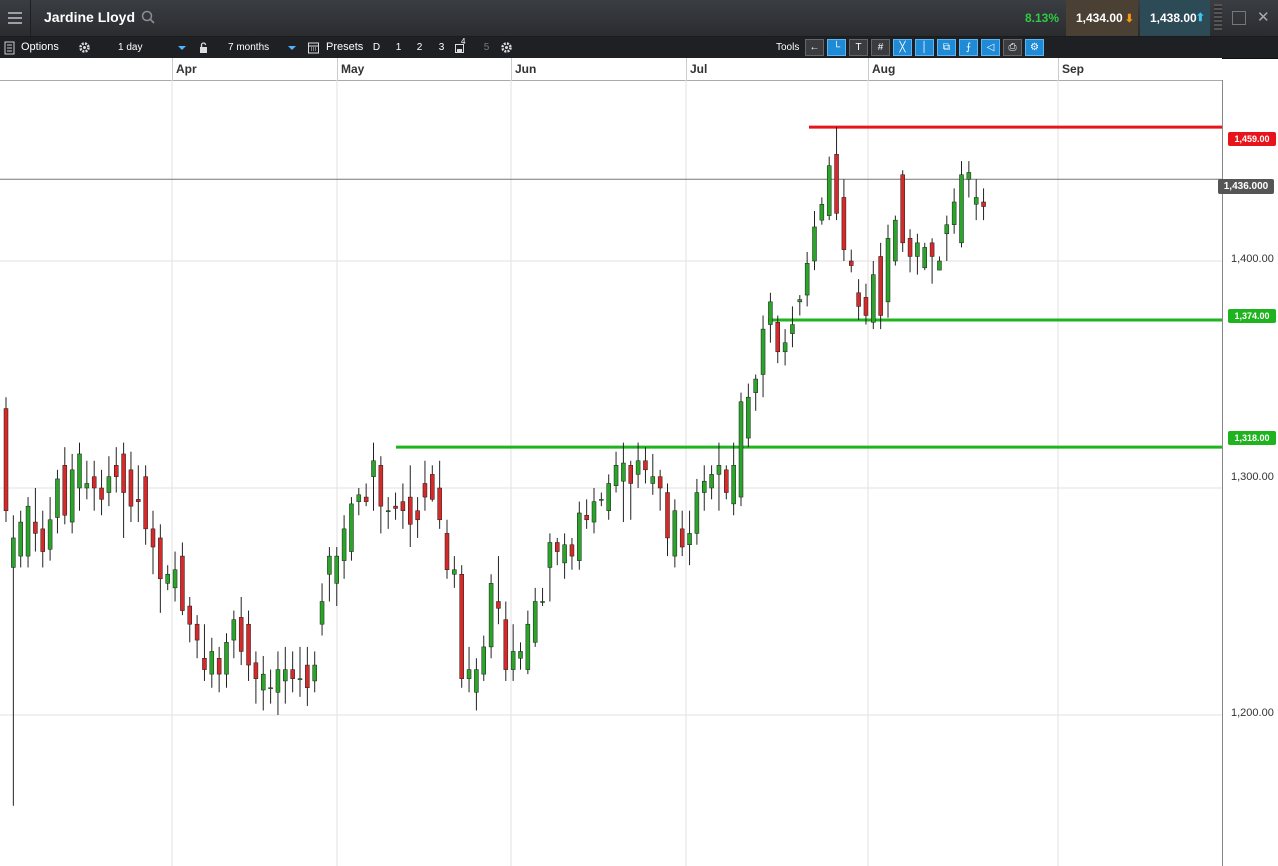 This screenshot has height=866, width=1278. Describe the element at coordinates (880, 47) in the screenshot. I see `grid-icon: #` at that location.